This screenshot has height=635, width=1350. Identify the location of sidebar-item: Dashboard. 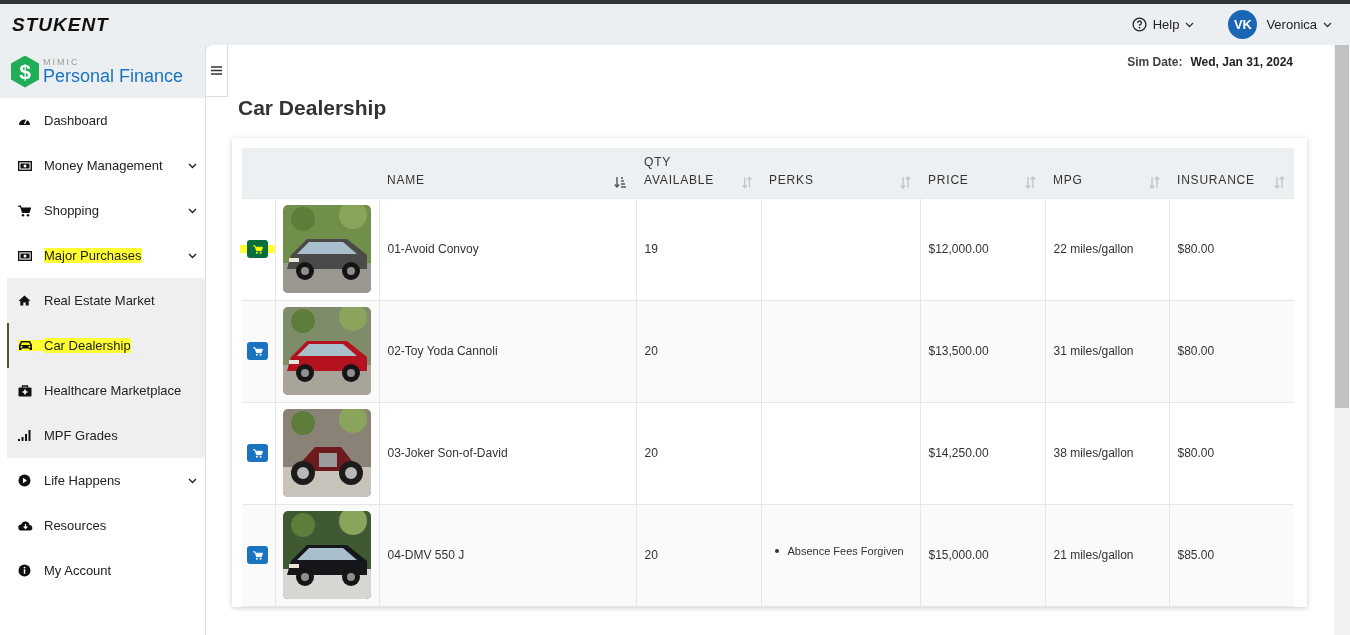
(102, 120).